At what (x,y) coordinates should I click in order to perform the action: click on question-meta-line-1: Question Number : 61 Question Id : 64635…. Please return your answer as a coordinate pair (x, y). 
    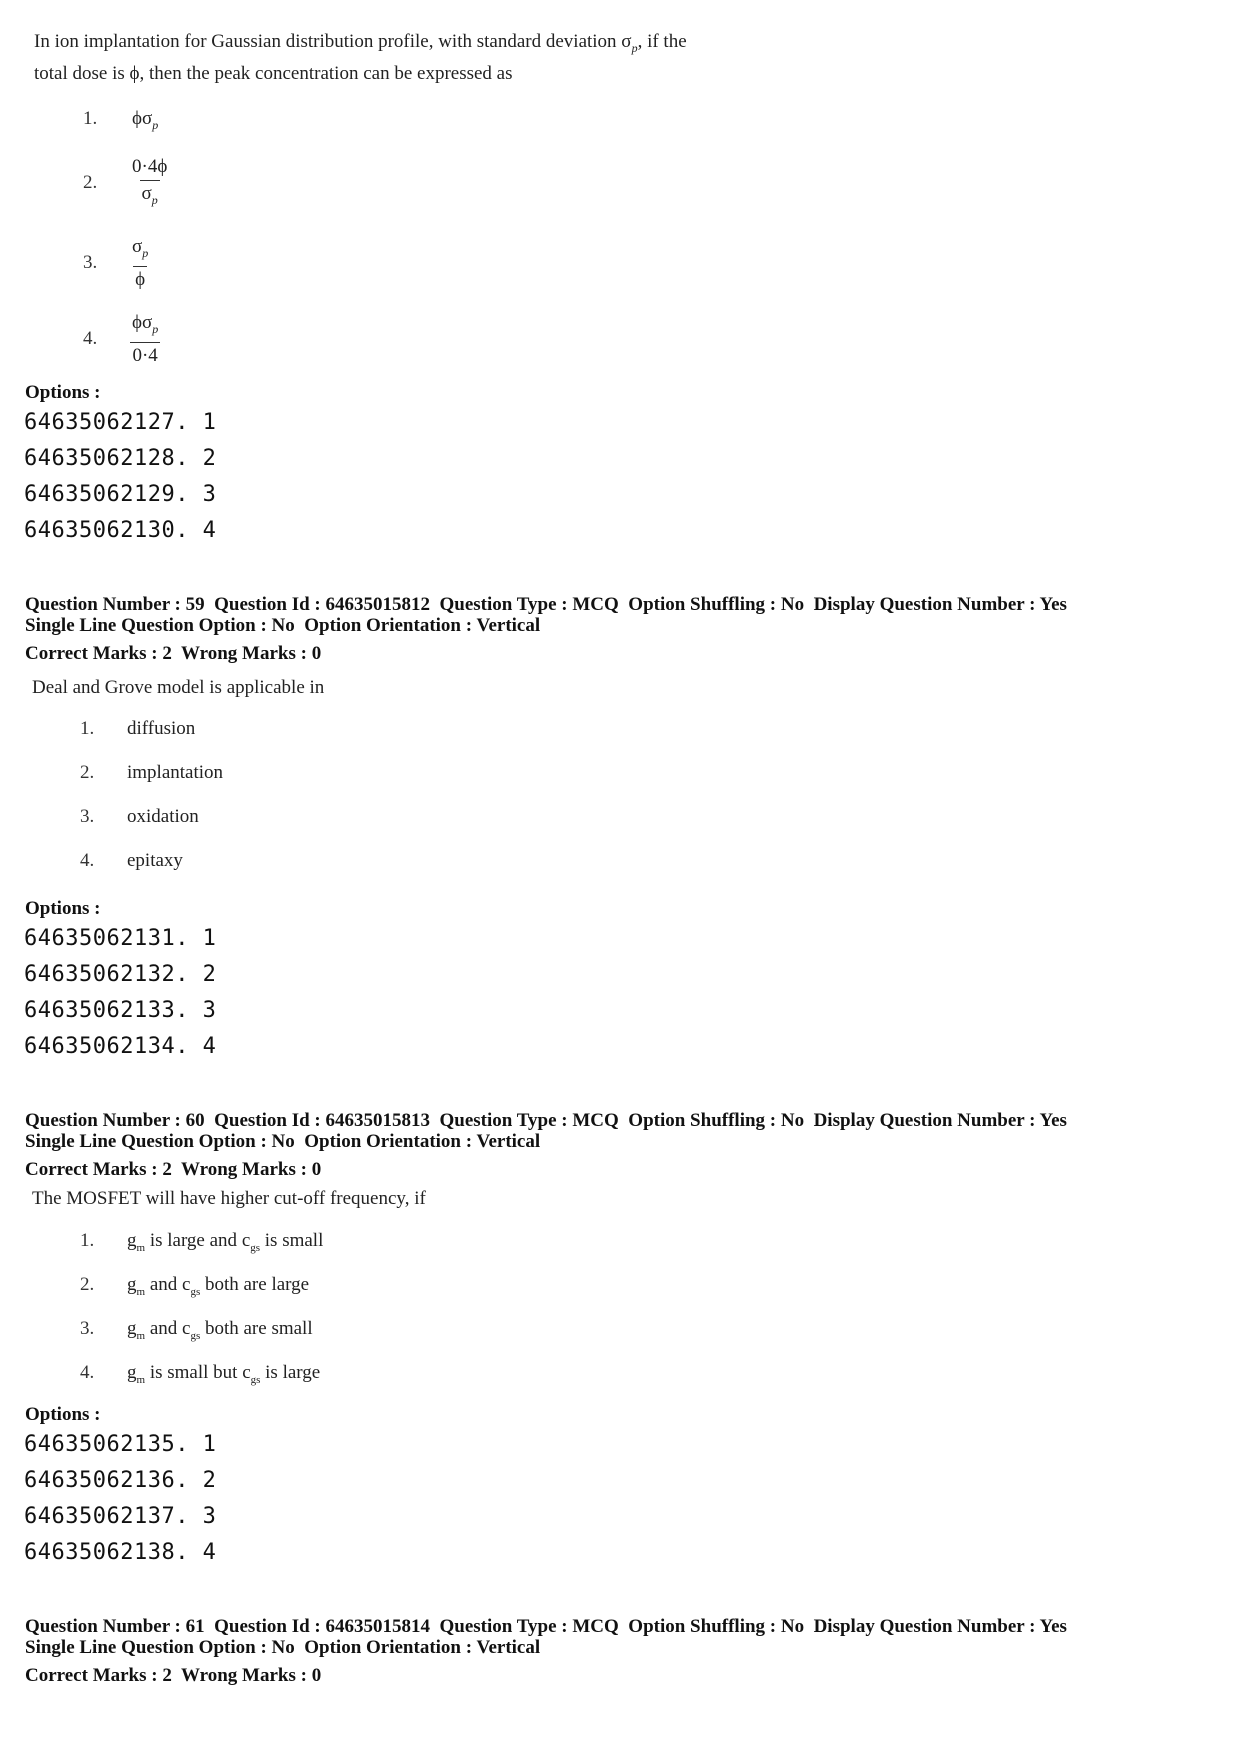
    Looking at the image, I should click on (546, 1626).